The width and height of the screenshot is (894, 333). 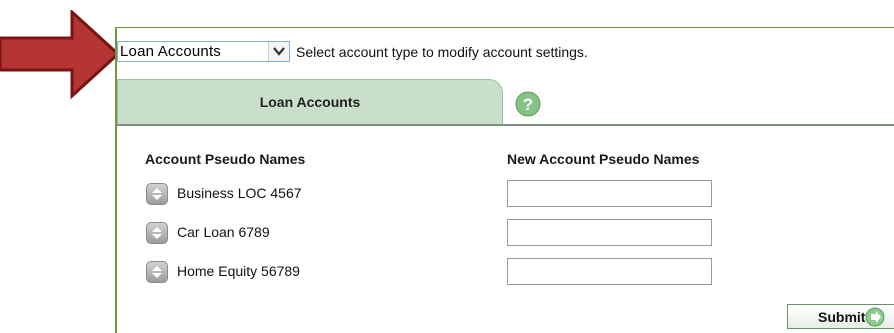 I want to click on tab-loan-accounts: Loan Accounts, so click(x=310, y=101).